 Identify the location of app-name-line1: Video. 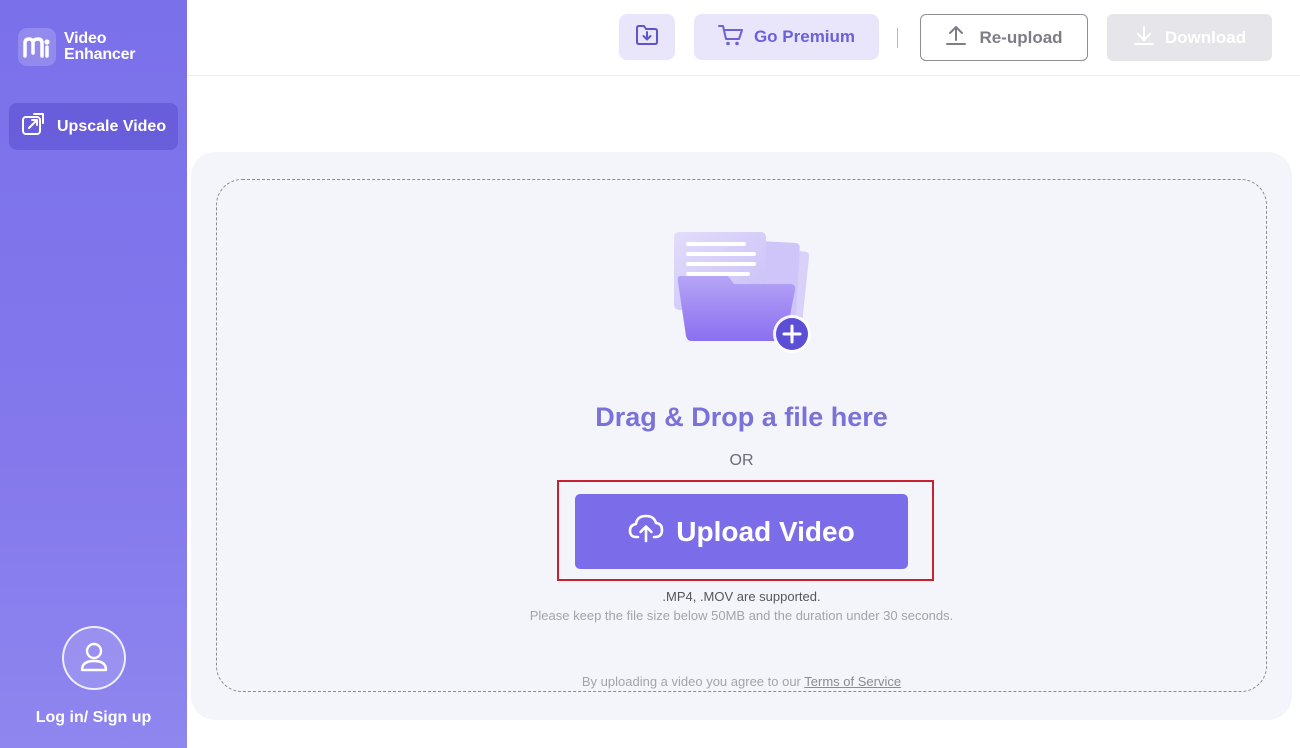
(85, 38).